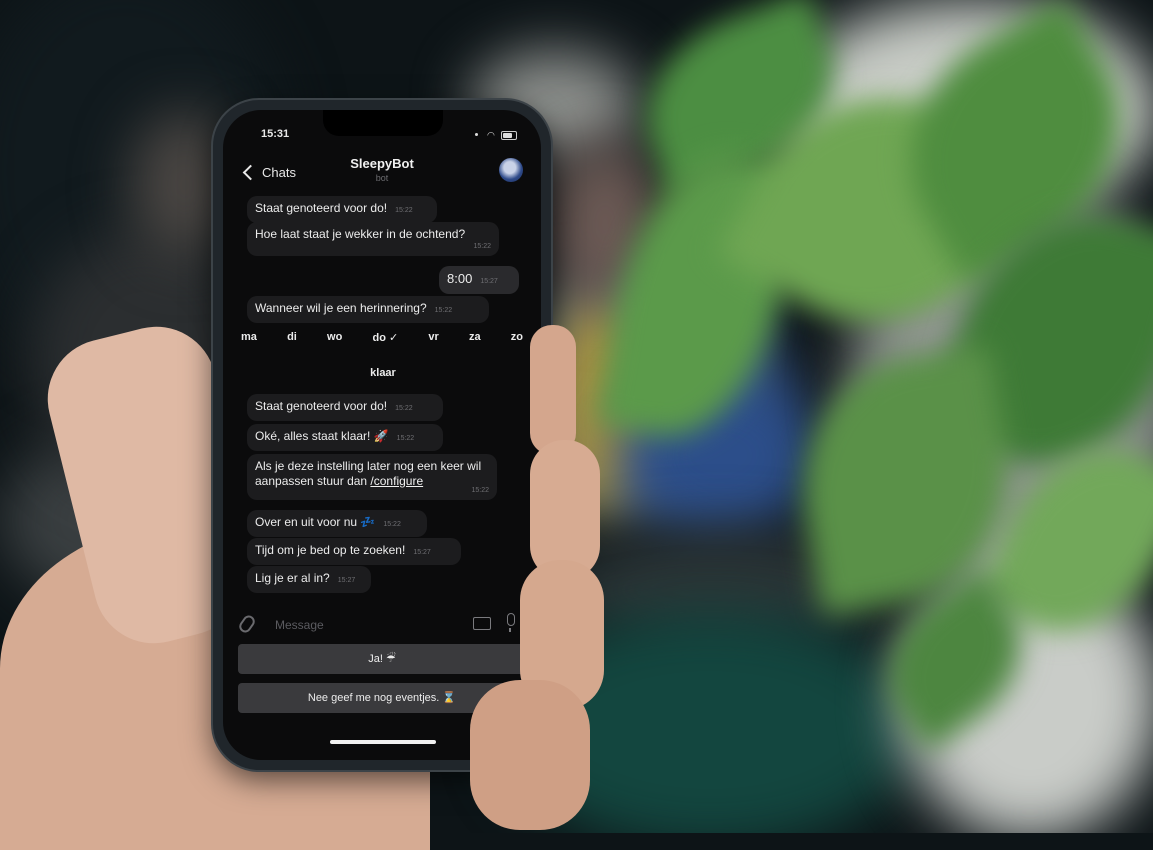 The width and height of the screenshot is (1153, 850). Describe the element at coordinates (511, 622) in the screenshot. I see `microphone-icon` at that location.